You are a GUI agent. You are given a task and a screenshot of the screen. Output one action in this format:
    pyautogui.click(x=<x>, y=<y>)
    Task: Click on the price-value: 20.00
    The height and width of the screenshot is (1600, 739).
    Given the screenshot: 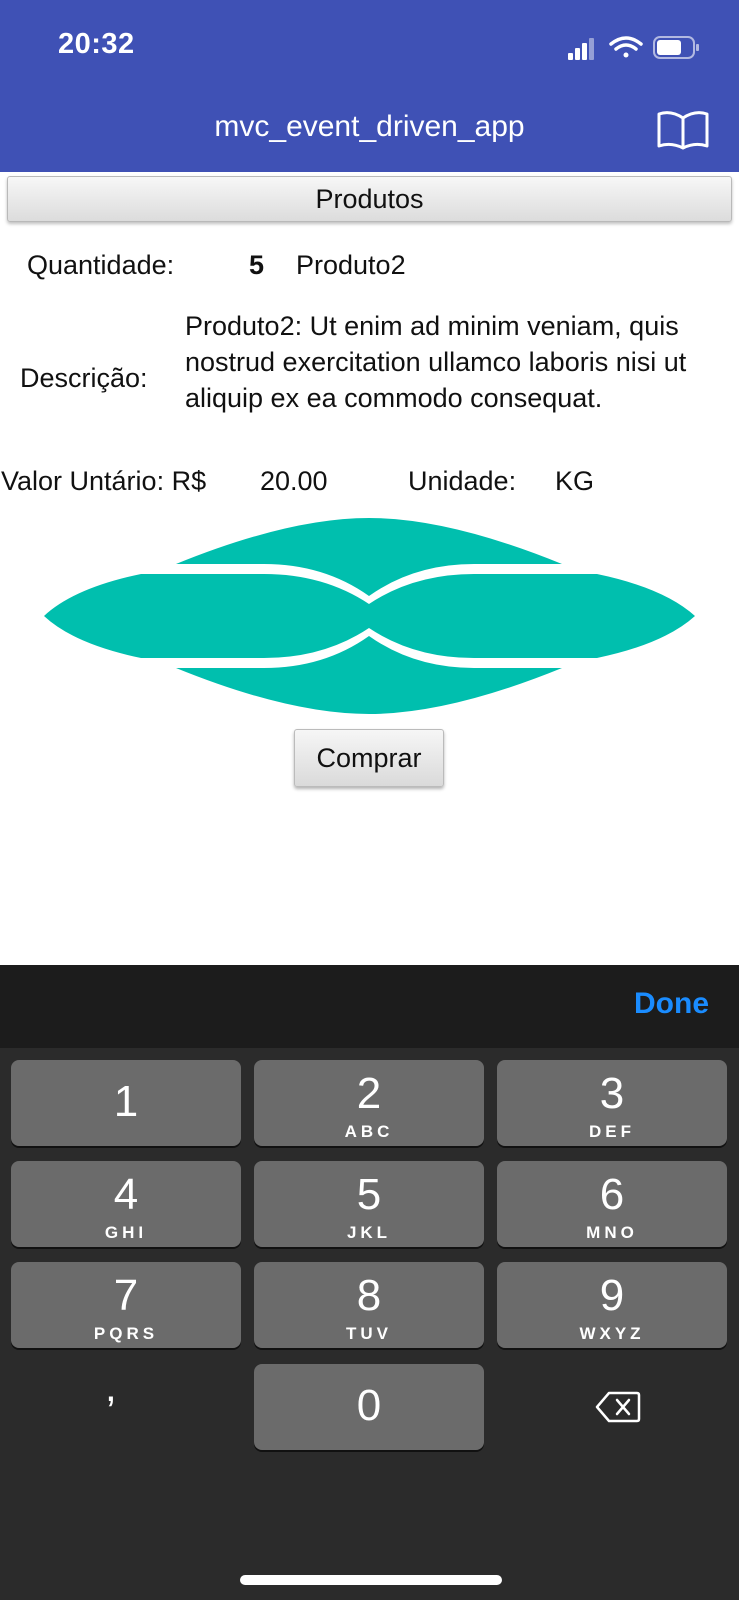 What is the action you would take?
    pyautogui.click(x=294, y=481)
    